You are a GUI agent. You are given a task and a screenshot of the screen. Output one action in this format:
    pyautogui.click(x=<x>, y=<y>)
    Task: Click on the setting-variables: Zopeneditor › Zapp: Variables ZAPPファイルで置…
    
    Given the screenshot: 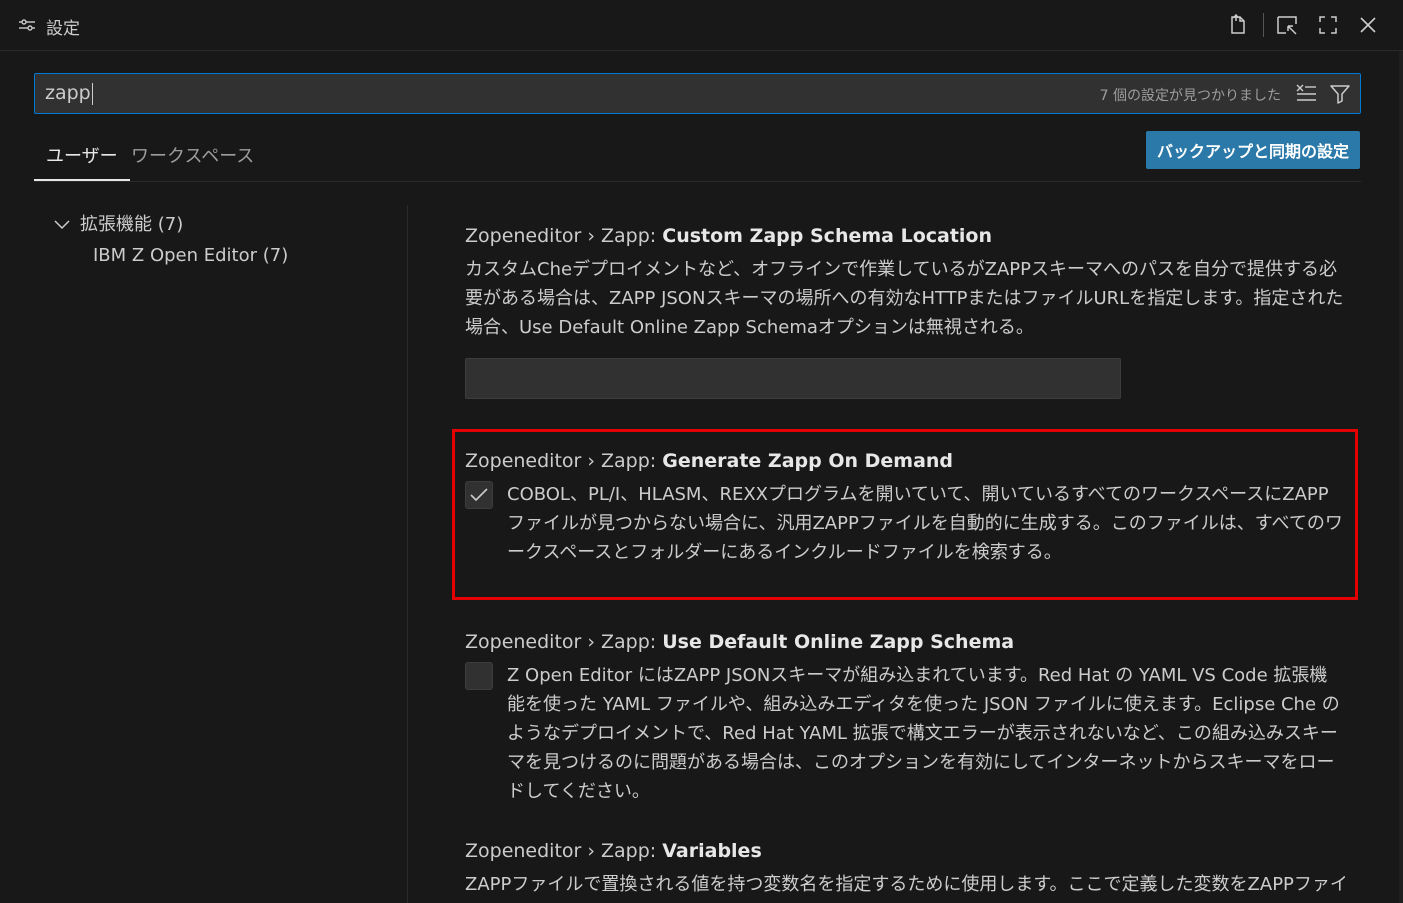 What is the action you would take?
    pyautogui.click(x=905, y=869)
    